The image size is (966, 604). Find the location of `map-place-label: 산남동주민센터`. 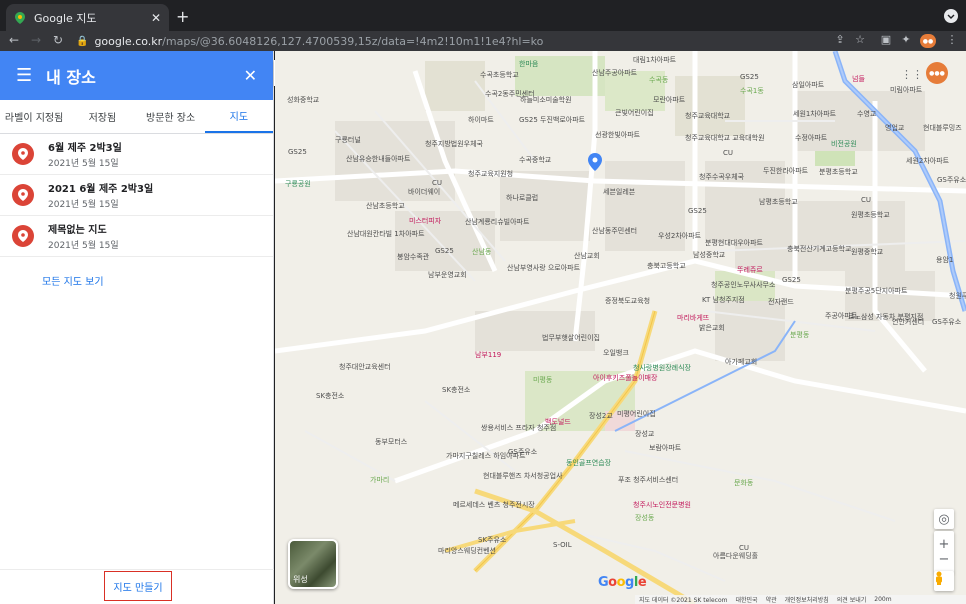

map-place-label: 산남동주민센터 is located at coordinates (614, 231).